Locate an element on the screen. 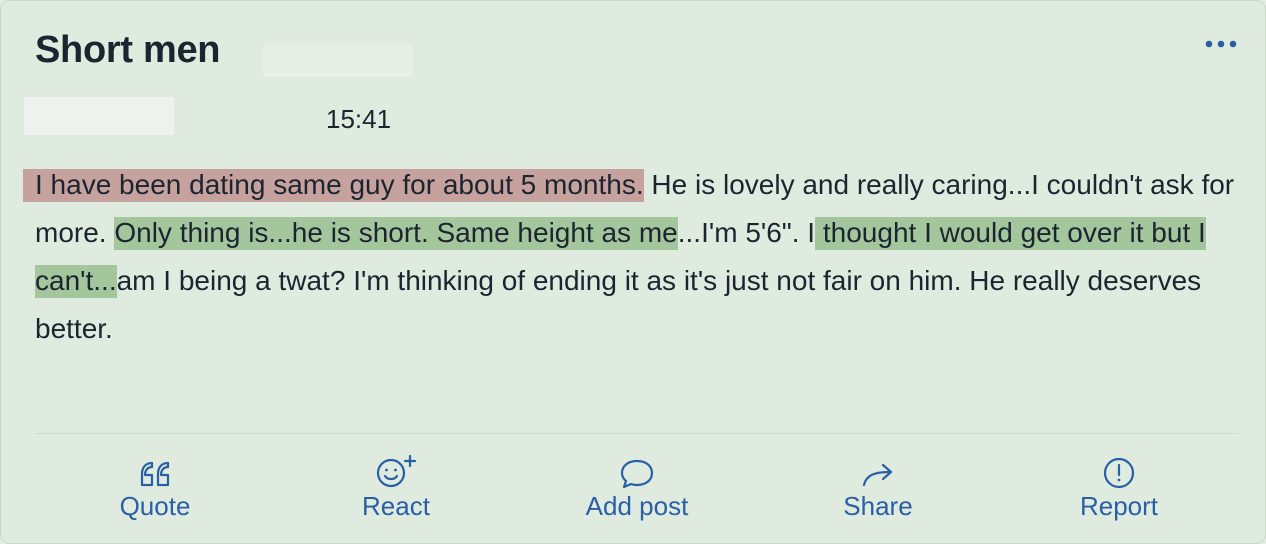 Image resolution: width=1266 pixels, height=544 pixels. divider is located at coordinates (637, 433).